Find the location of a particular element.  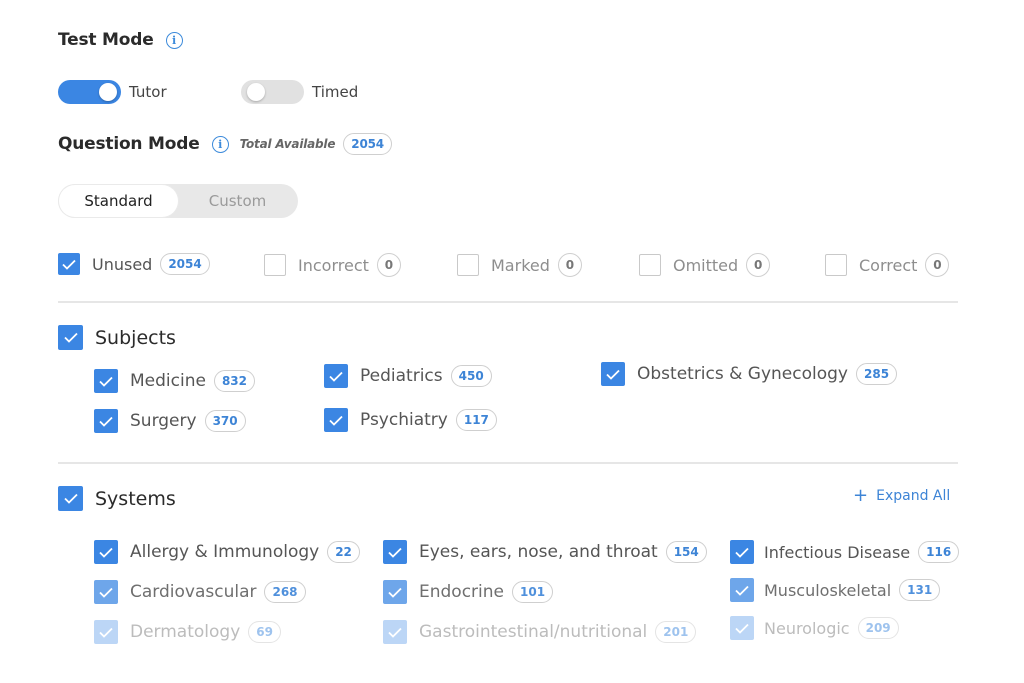

subject-item: Pediatrics 450 is located at coordinates (408, 376).